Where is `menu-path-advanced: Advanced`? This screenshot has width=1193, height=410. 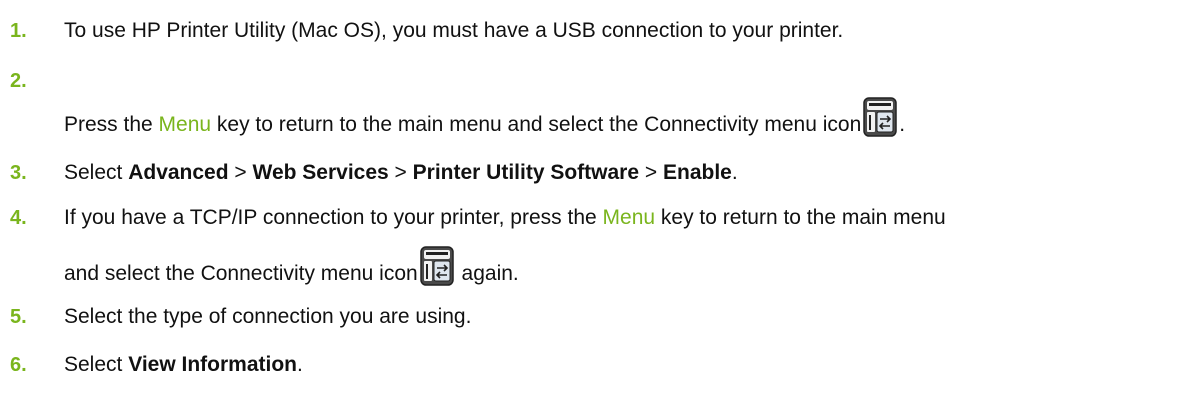
menu-path-advanced: Advanced is located at coordinates (178, 172).